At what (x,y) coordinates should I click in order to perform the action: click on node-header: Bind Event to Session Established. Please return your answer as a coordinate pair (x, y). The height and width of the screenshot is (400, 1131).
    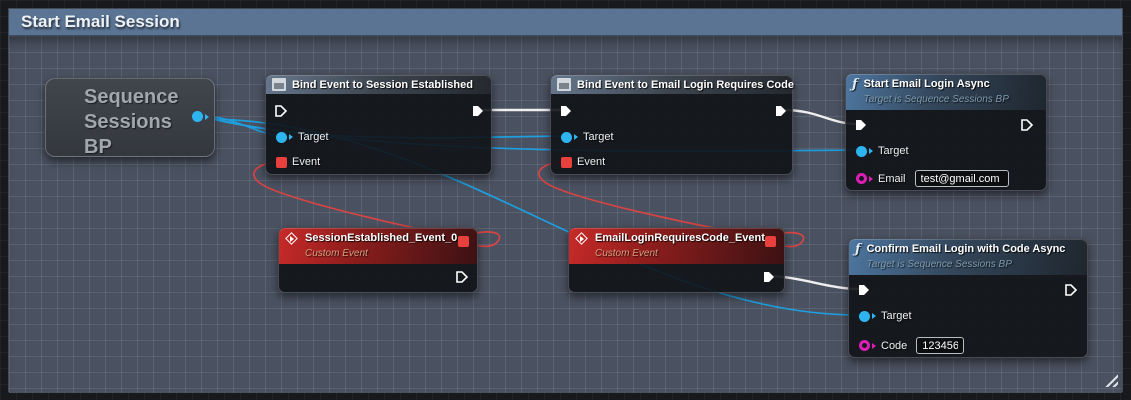
    Looking at the image, I should click on (378, 84).